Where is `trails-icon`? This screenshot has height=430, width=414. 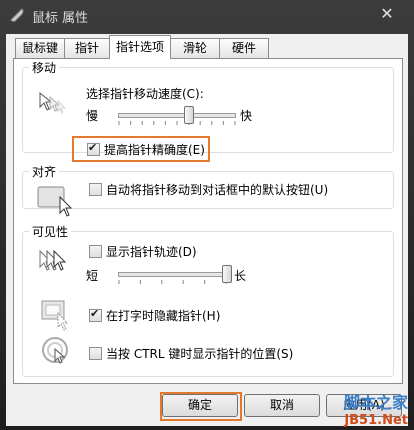 trails-icon is located at coordinates (53, 260).